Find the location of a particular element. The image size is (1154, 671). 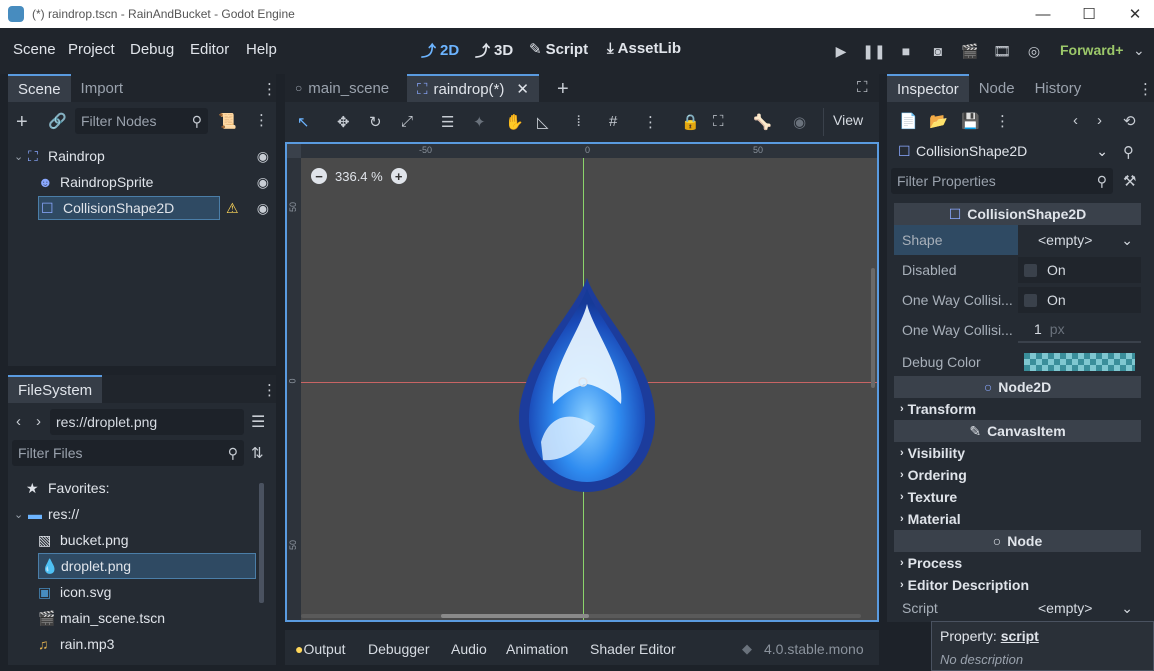

object-history-icon: ⟲ is located at coordinates (1129, 121).